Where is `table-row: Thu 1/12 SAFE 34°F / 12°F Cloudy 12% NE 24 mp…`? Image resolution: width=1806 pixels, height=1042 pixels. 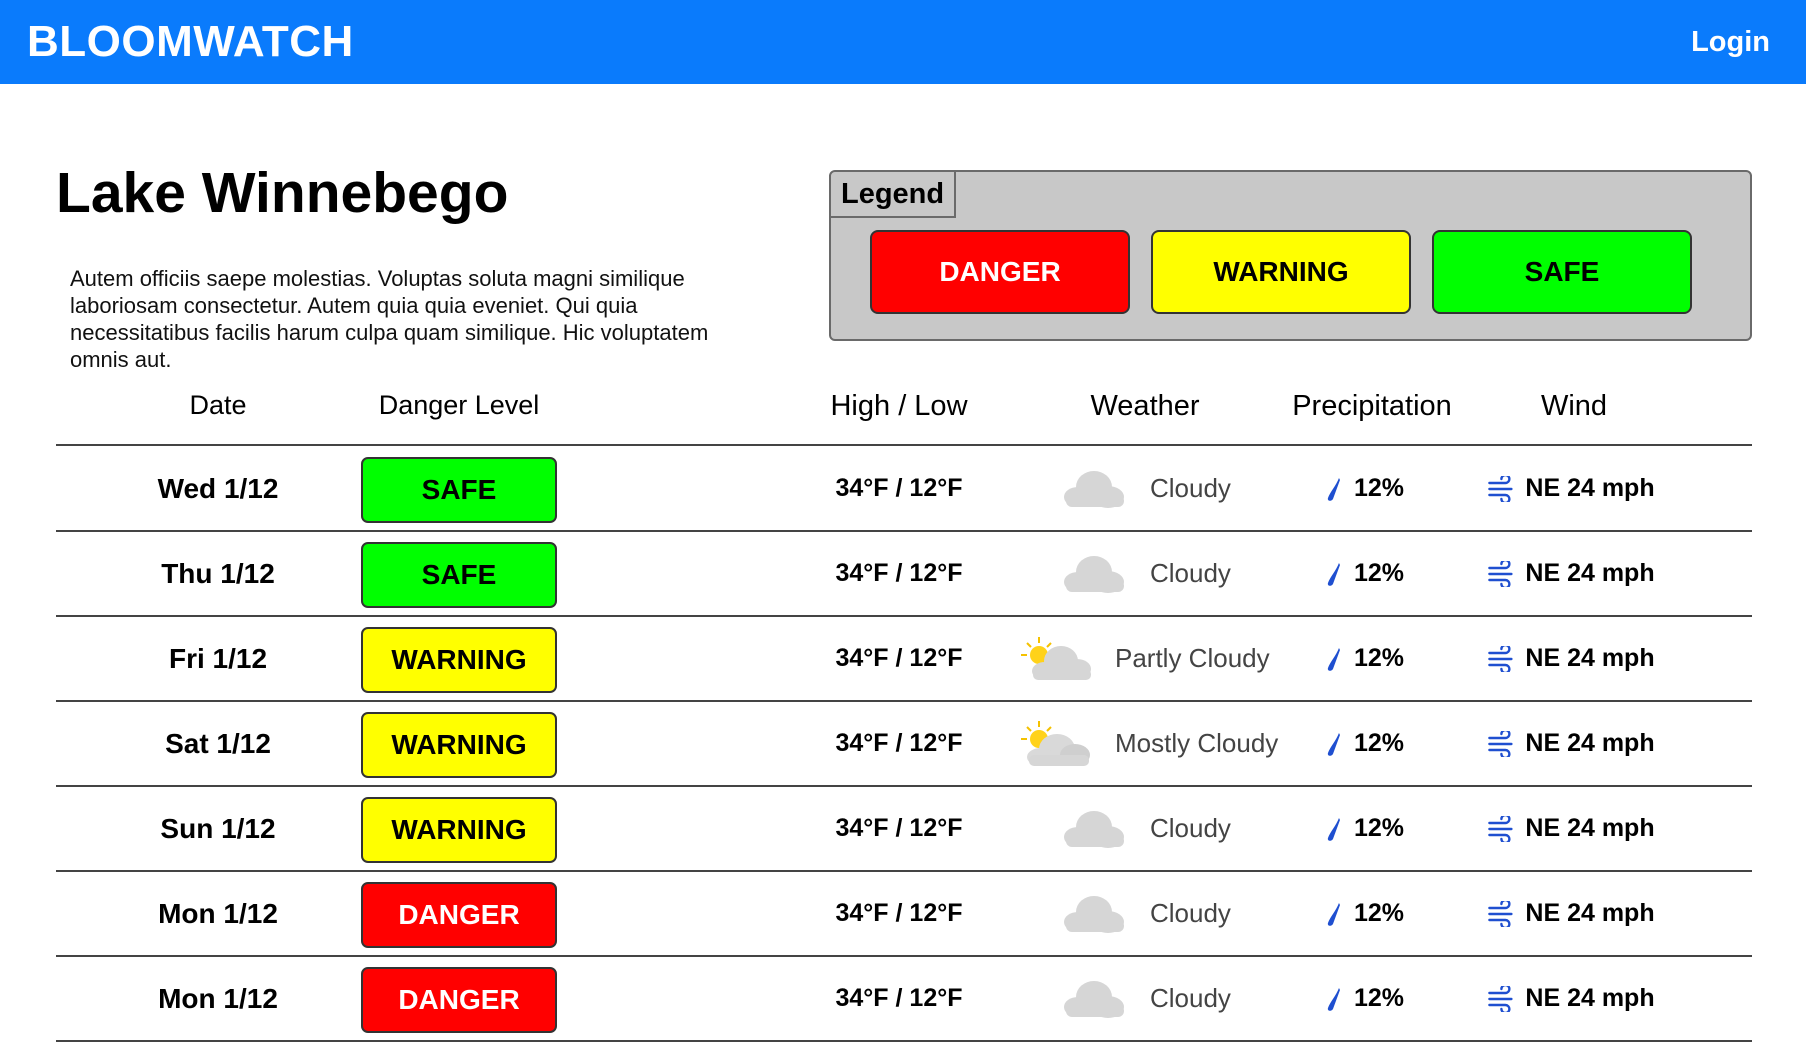 table-row: Thu 1/12 SAFE 34°F / 12°F Cloudy 12% NE 24 mp… is located at coordinates (904, 574).